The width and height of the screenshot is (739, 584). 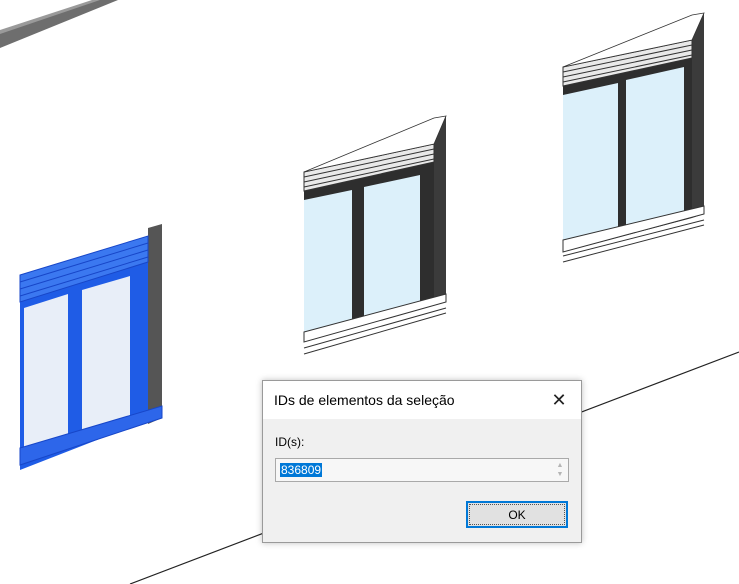 I want to click on scroll-arrows: ▲ ▼, so click(x=560, y=470).